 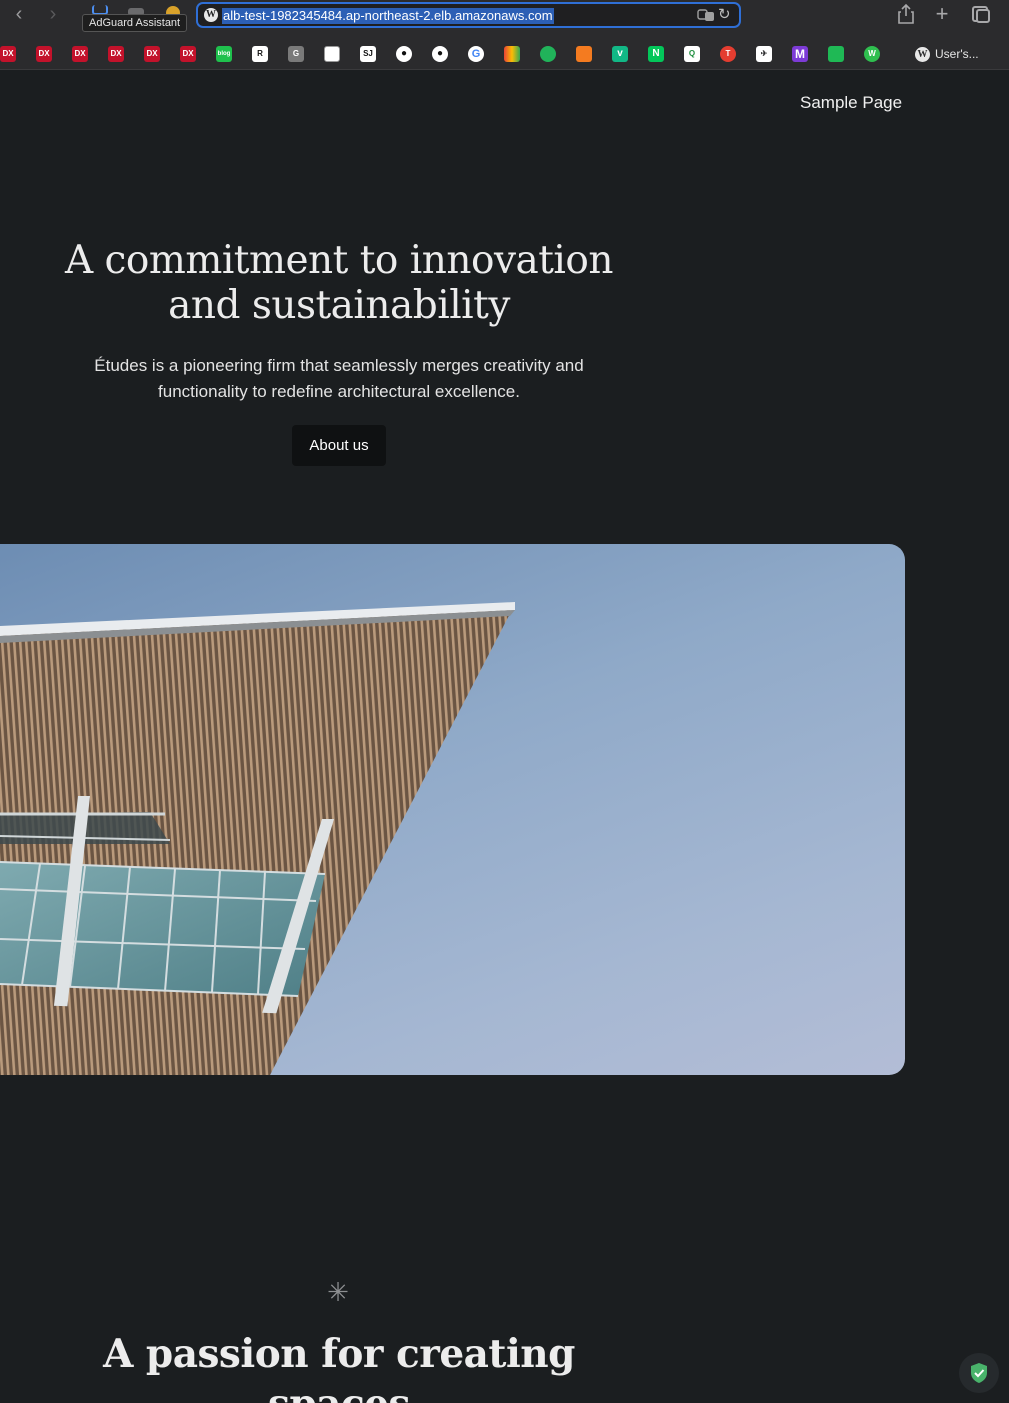 I want to click on wordpress-icon: W, so click(x=922, y=54).